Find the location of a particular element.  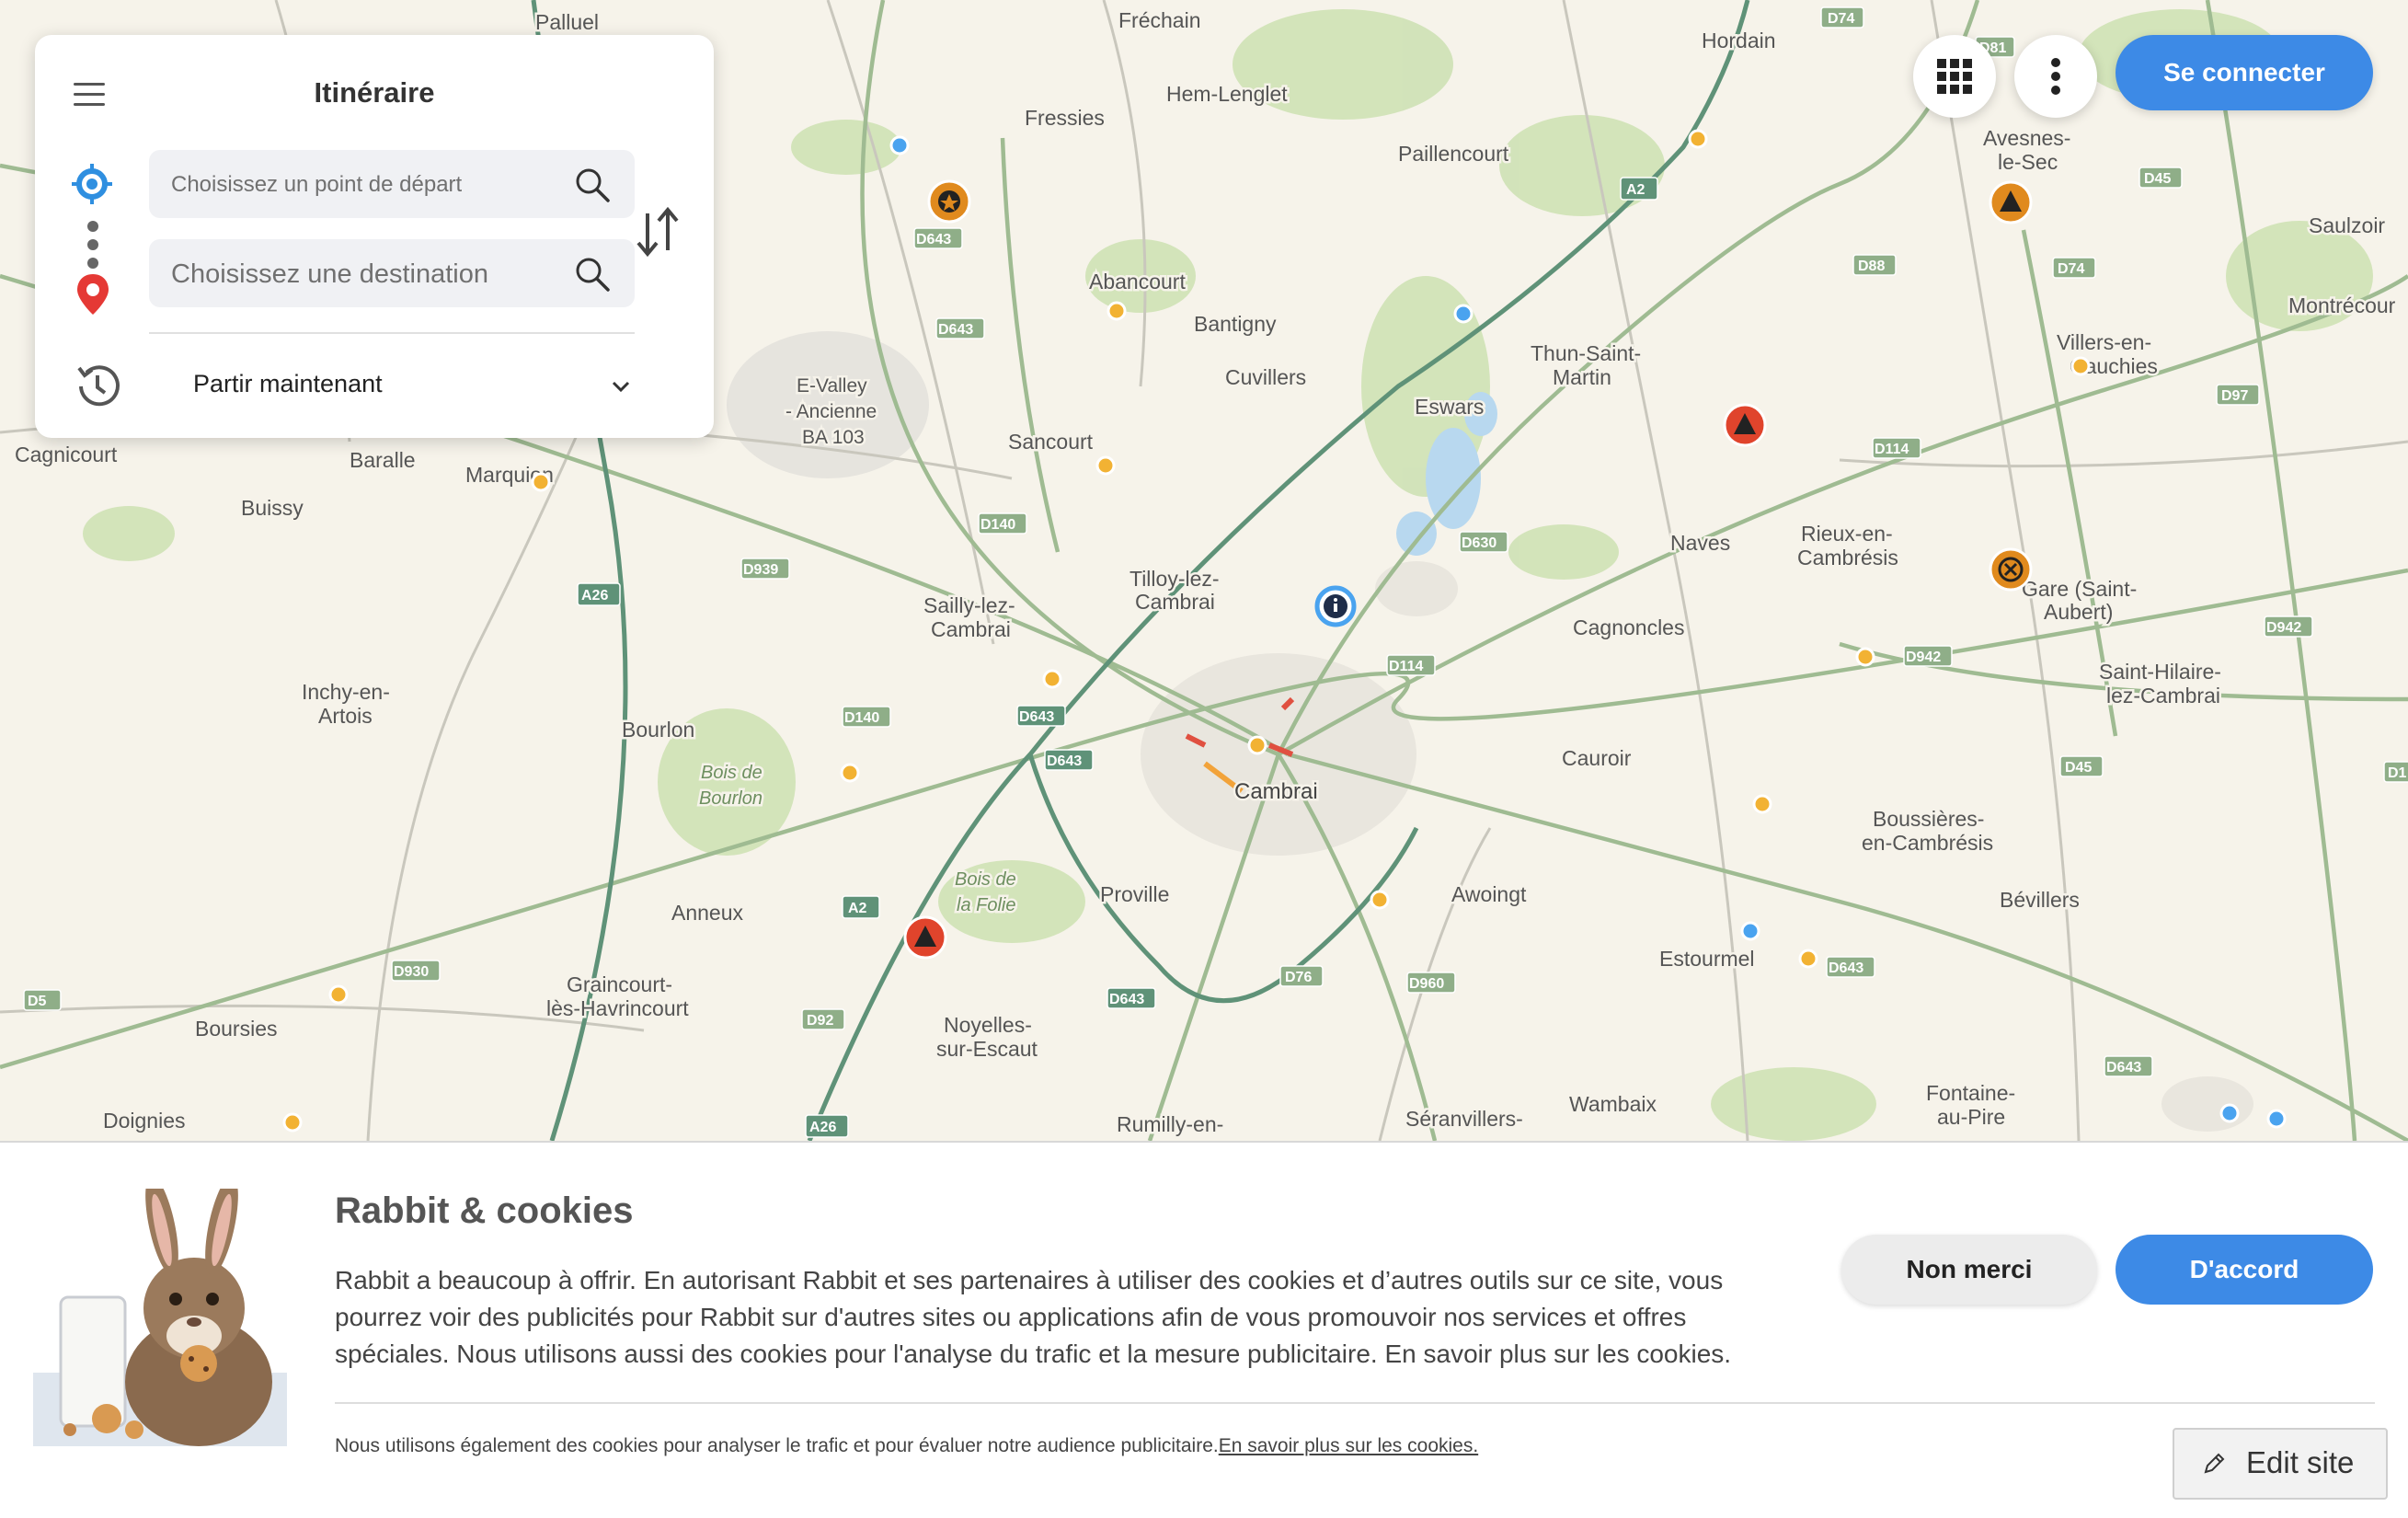

start-field is located at coordinates (392, 185).